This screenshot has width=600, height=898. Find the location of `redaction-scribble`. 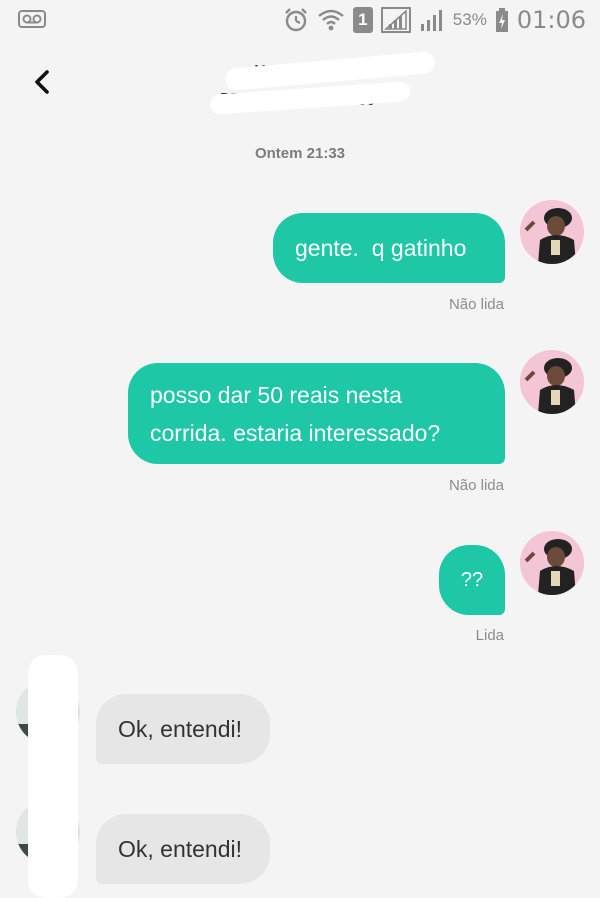

redaction-scribble is located at coordinates (53, 776).